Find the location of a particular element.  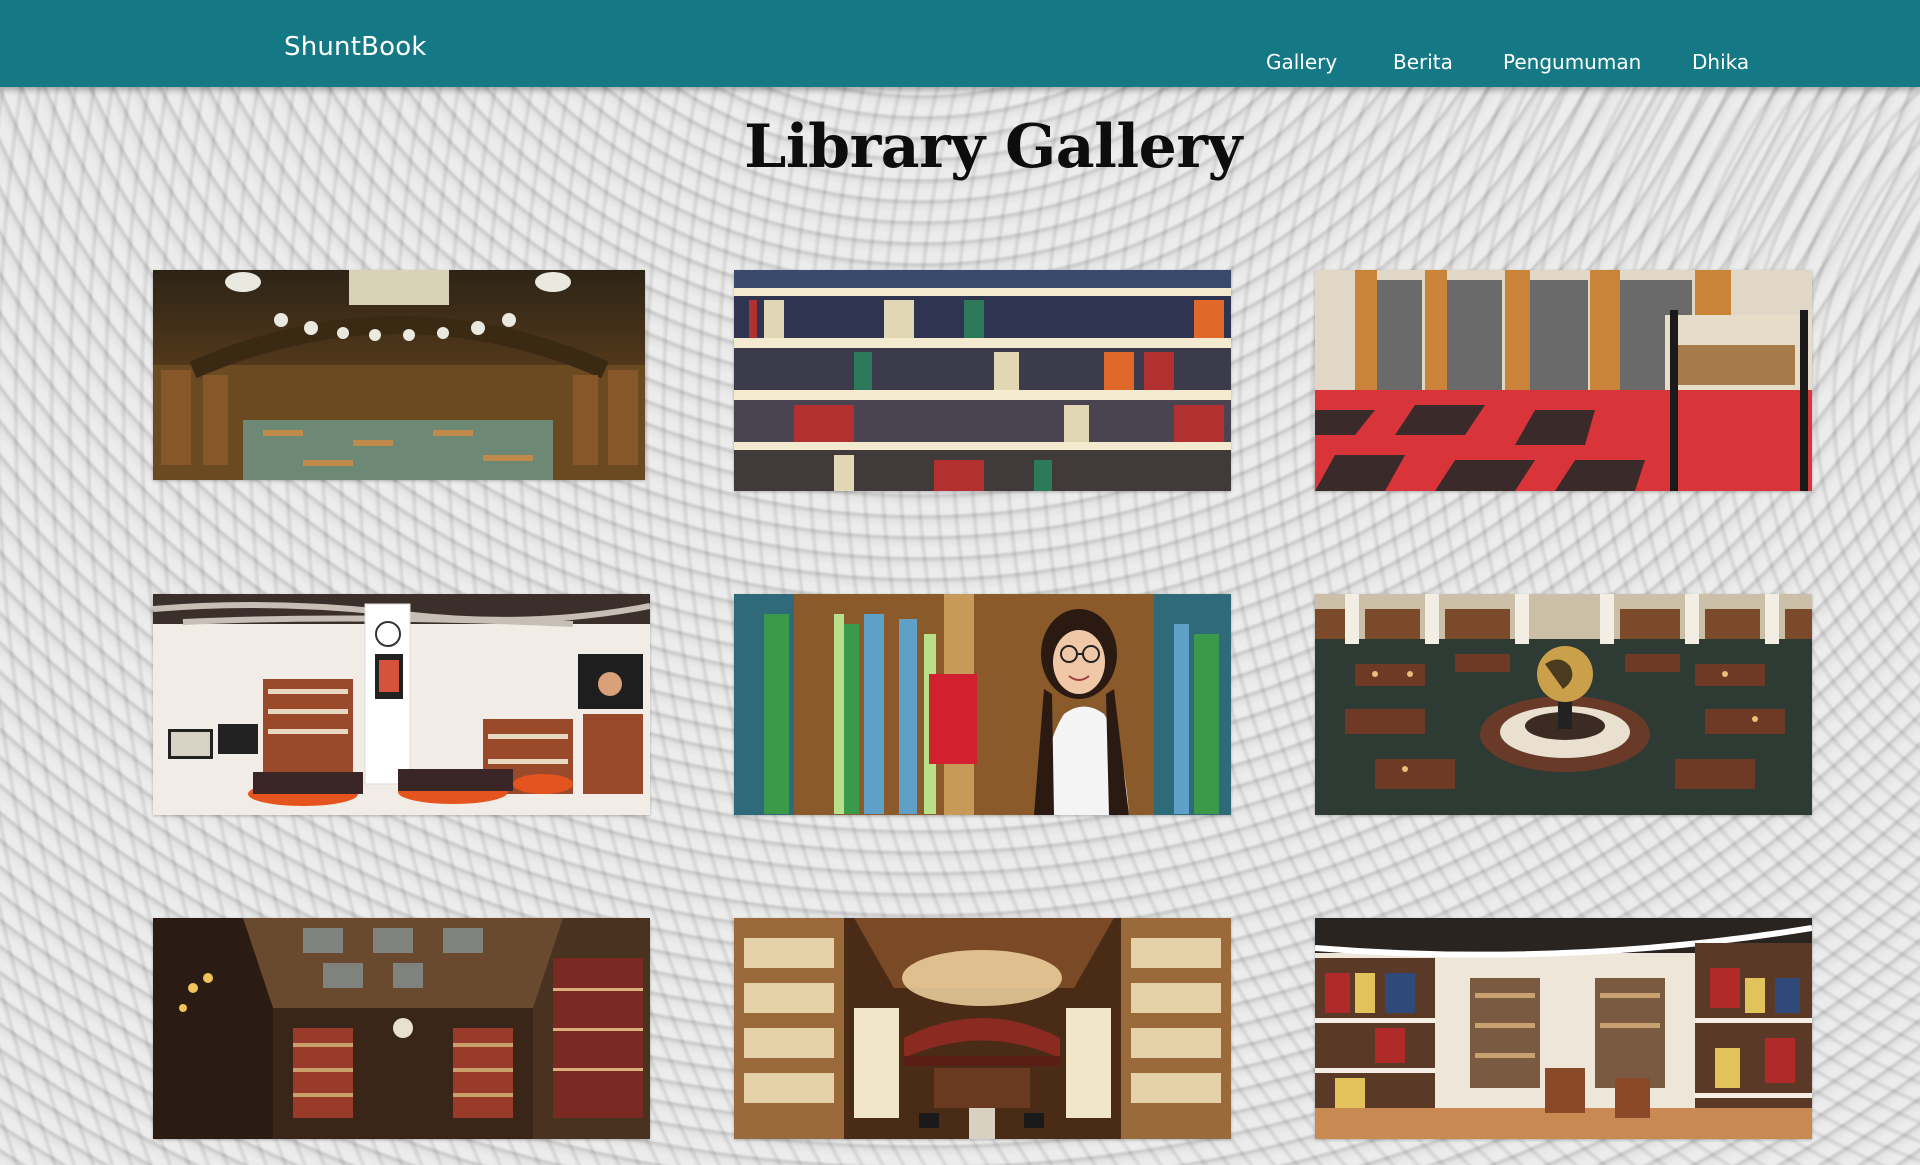

red-checkered-floor-library-photo is located at coordinates (1563, 380).